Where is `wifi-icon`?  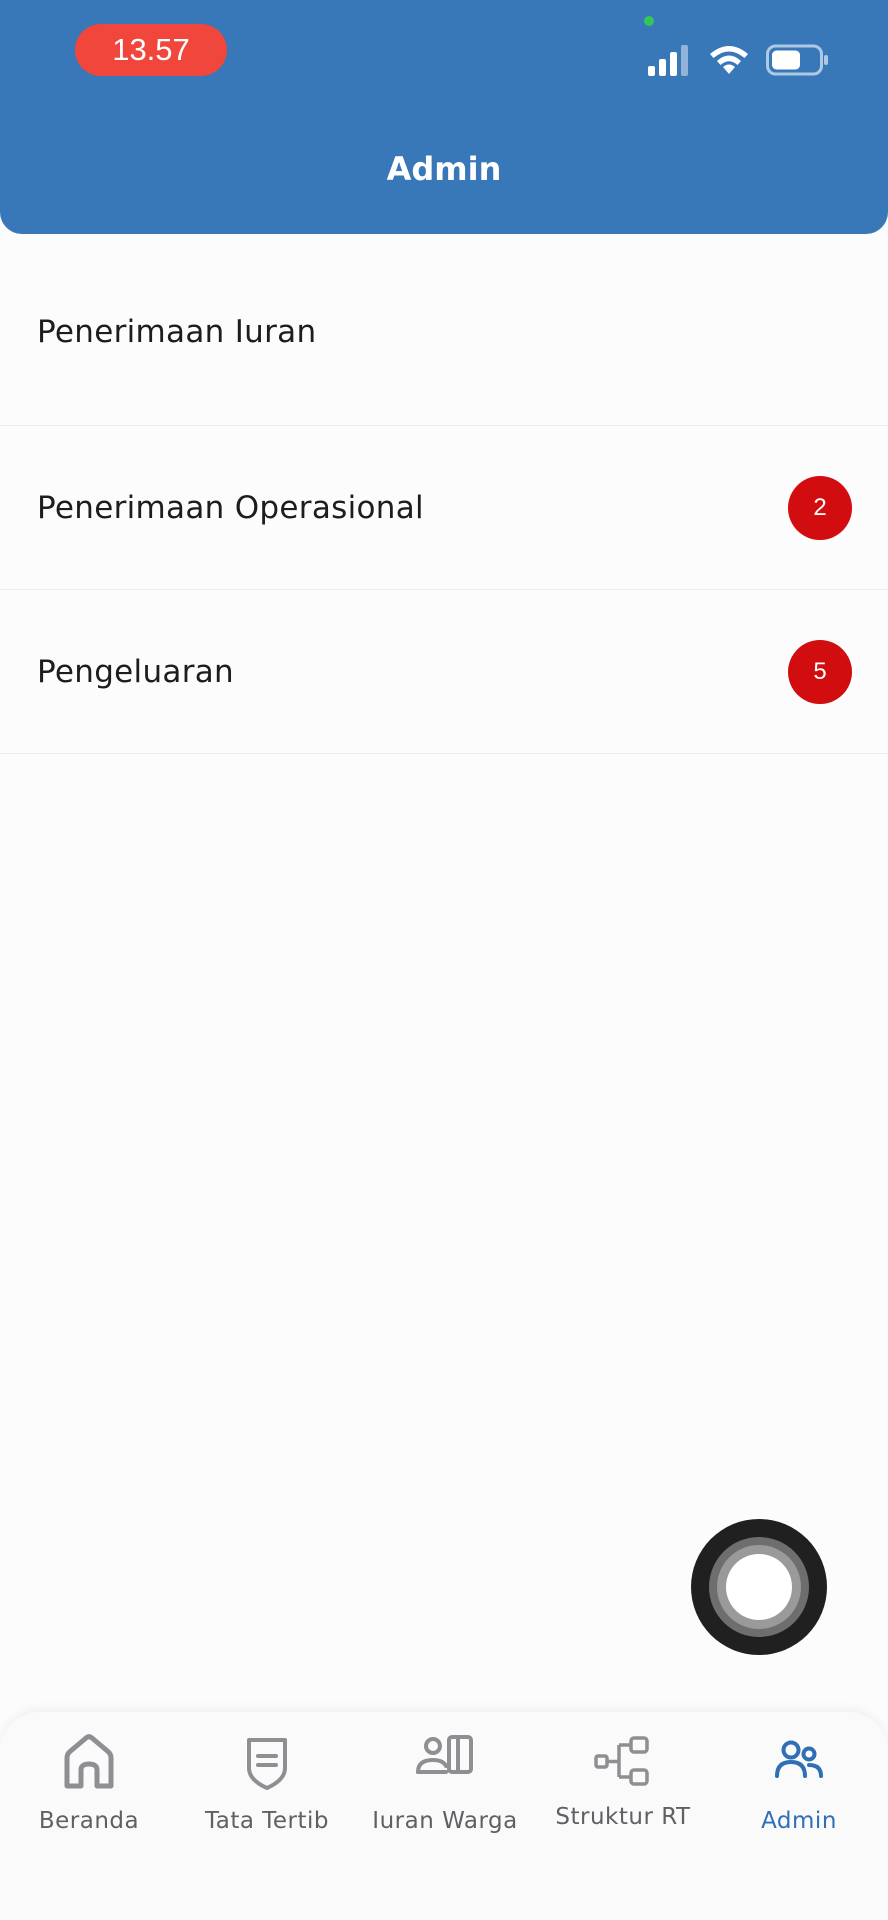
wifi-icon is located at coordinates (729, 60).